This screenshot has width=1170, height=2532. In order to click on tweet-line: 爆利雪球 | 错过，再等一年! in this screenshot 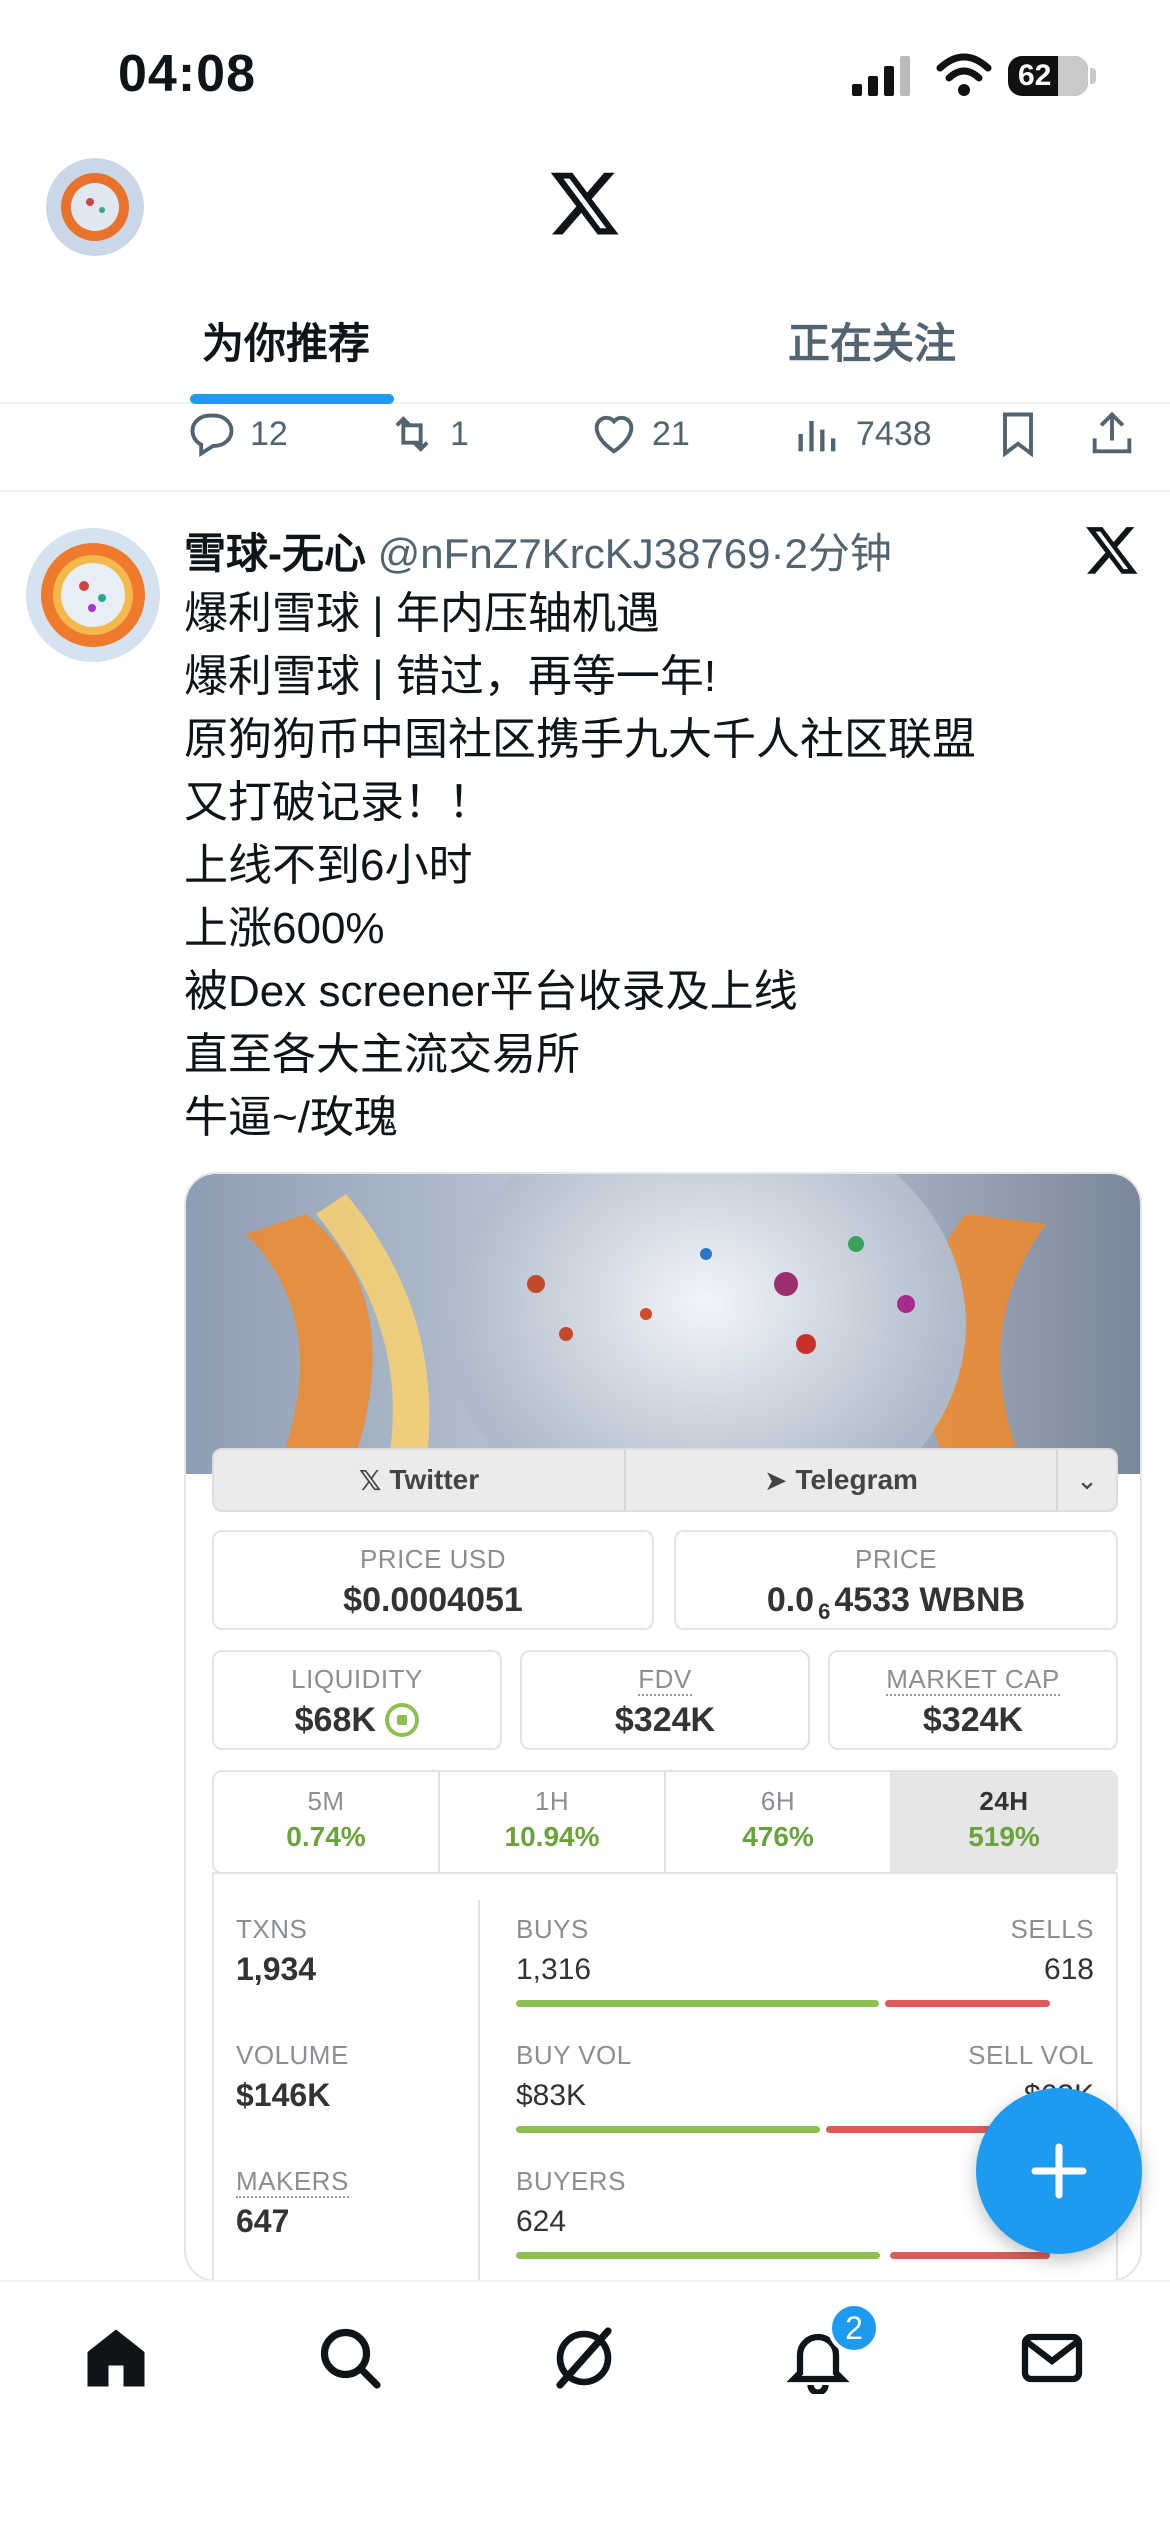, I will do `click(450, 676)`.